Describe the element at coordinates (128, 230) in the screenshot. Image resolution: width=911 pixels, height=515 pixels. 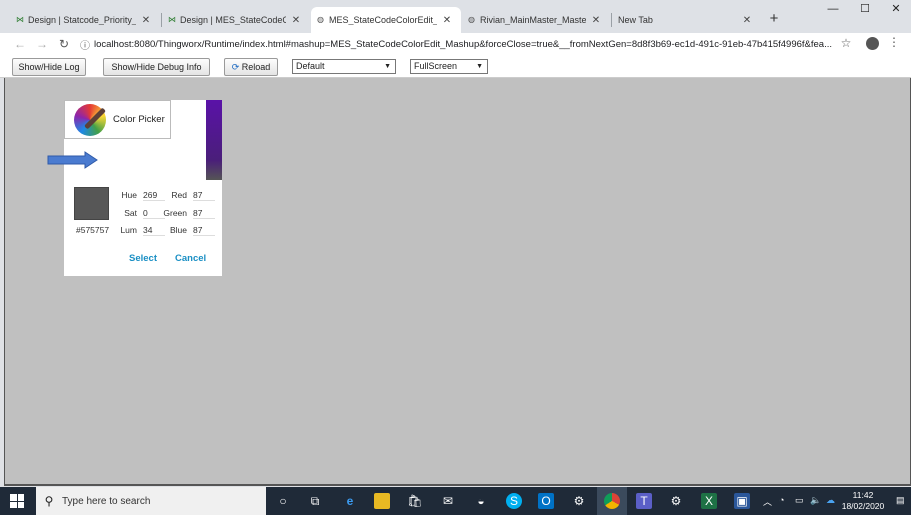
I see `lum-label: Lum` at that location.